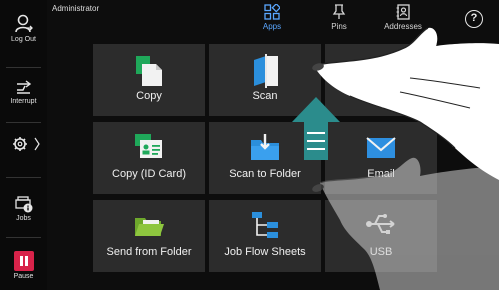 The height and width of the screenshot is (290, 499). Describe the element at coordinates (265, 252) in the screenshot. I see `tile-label: Job Flow Sheets` at that location.